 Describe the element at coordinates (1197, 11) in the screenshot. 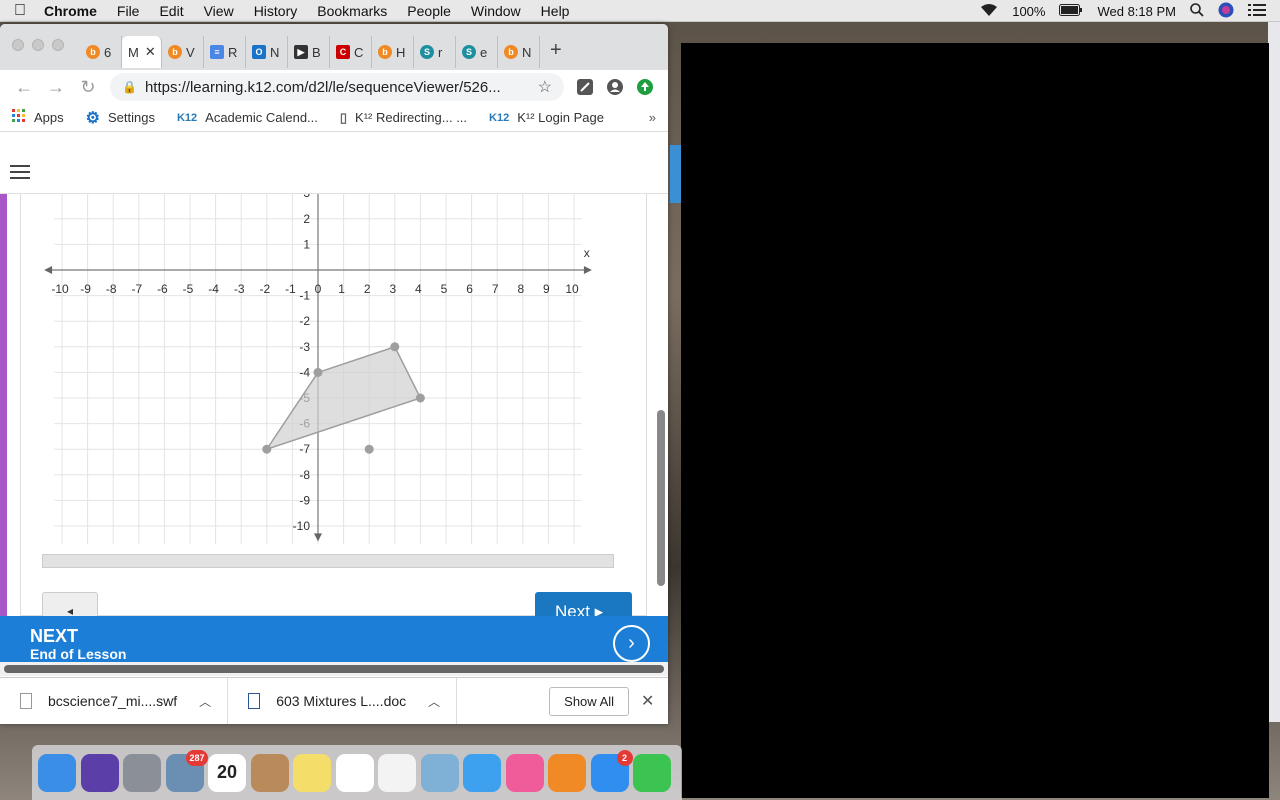

I see `spotlight-search-icon` at that location.